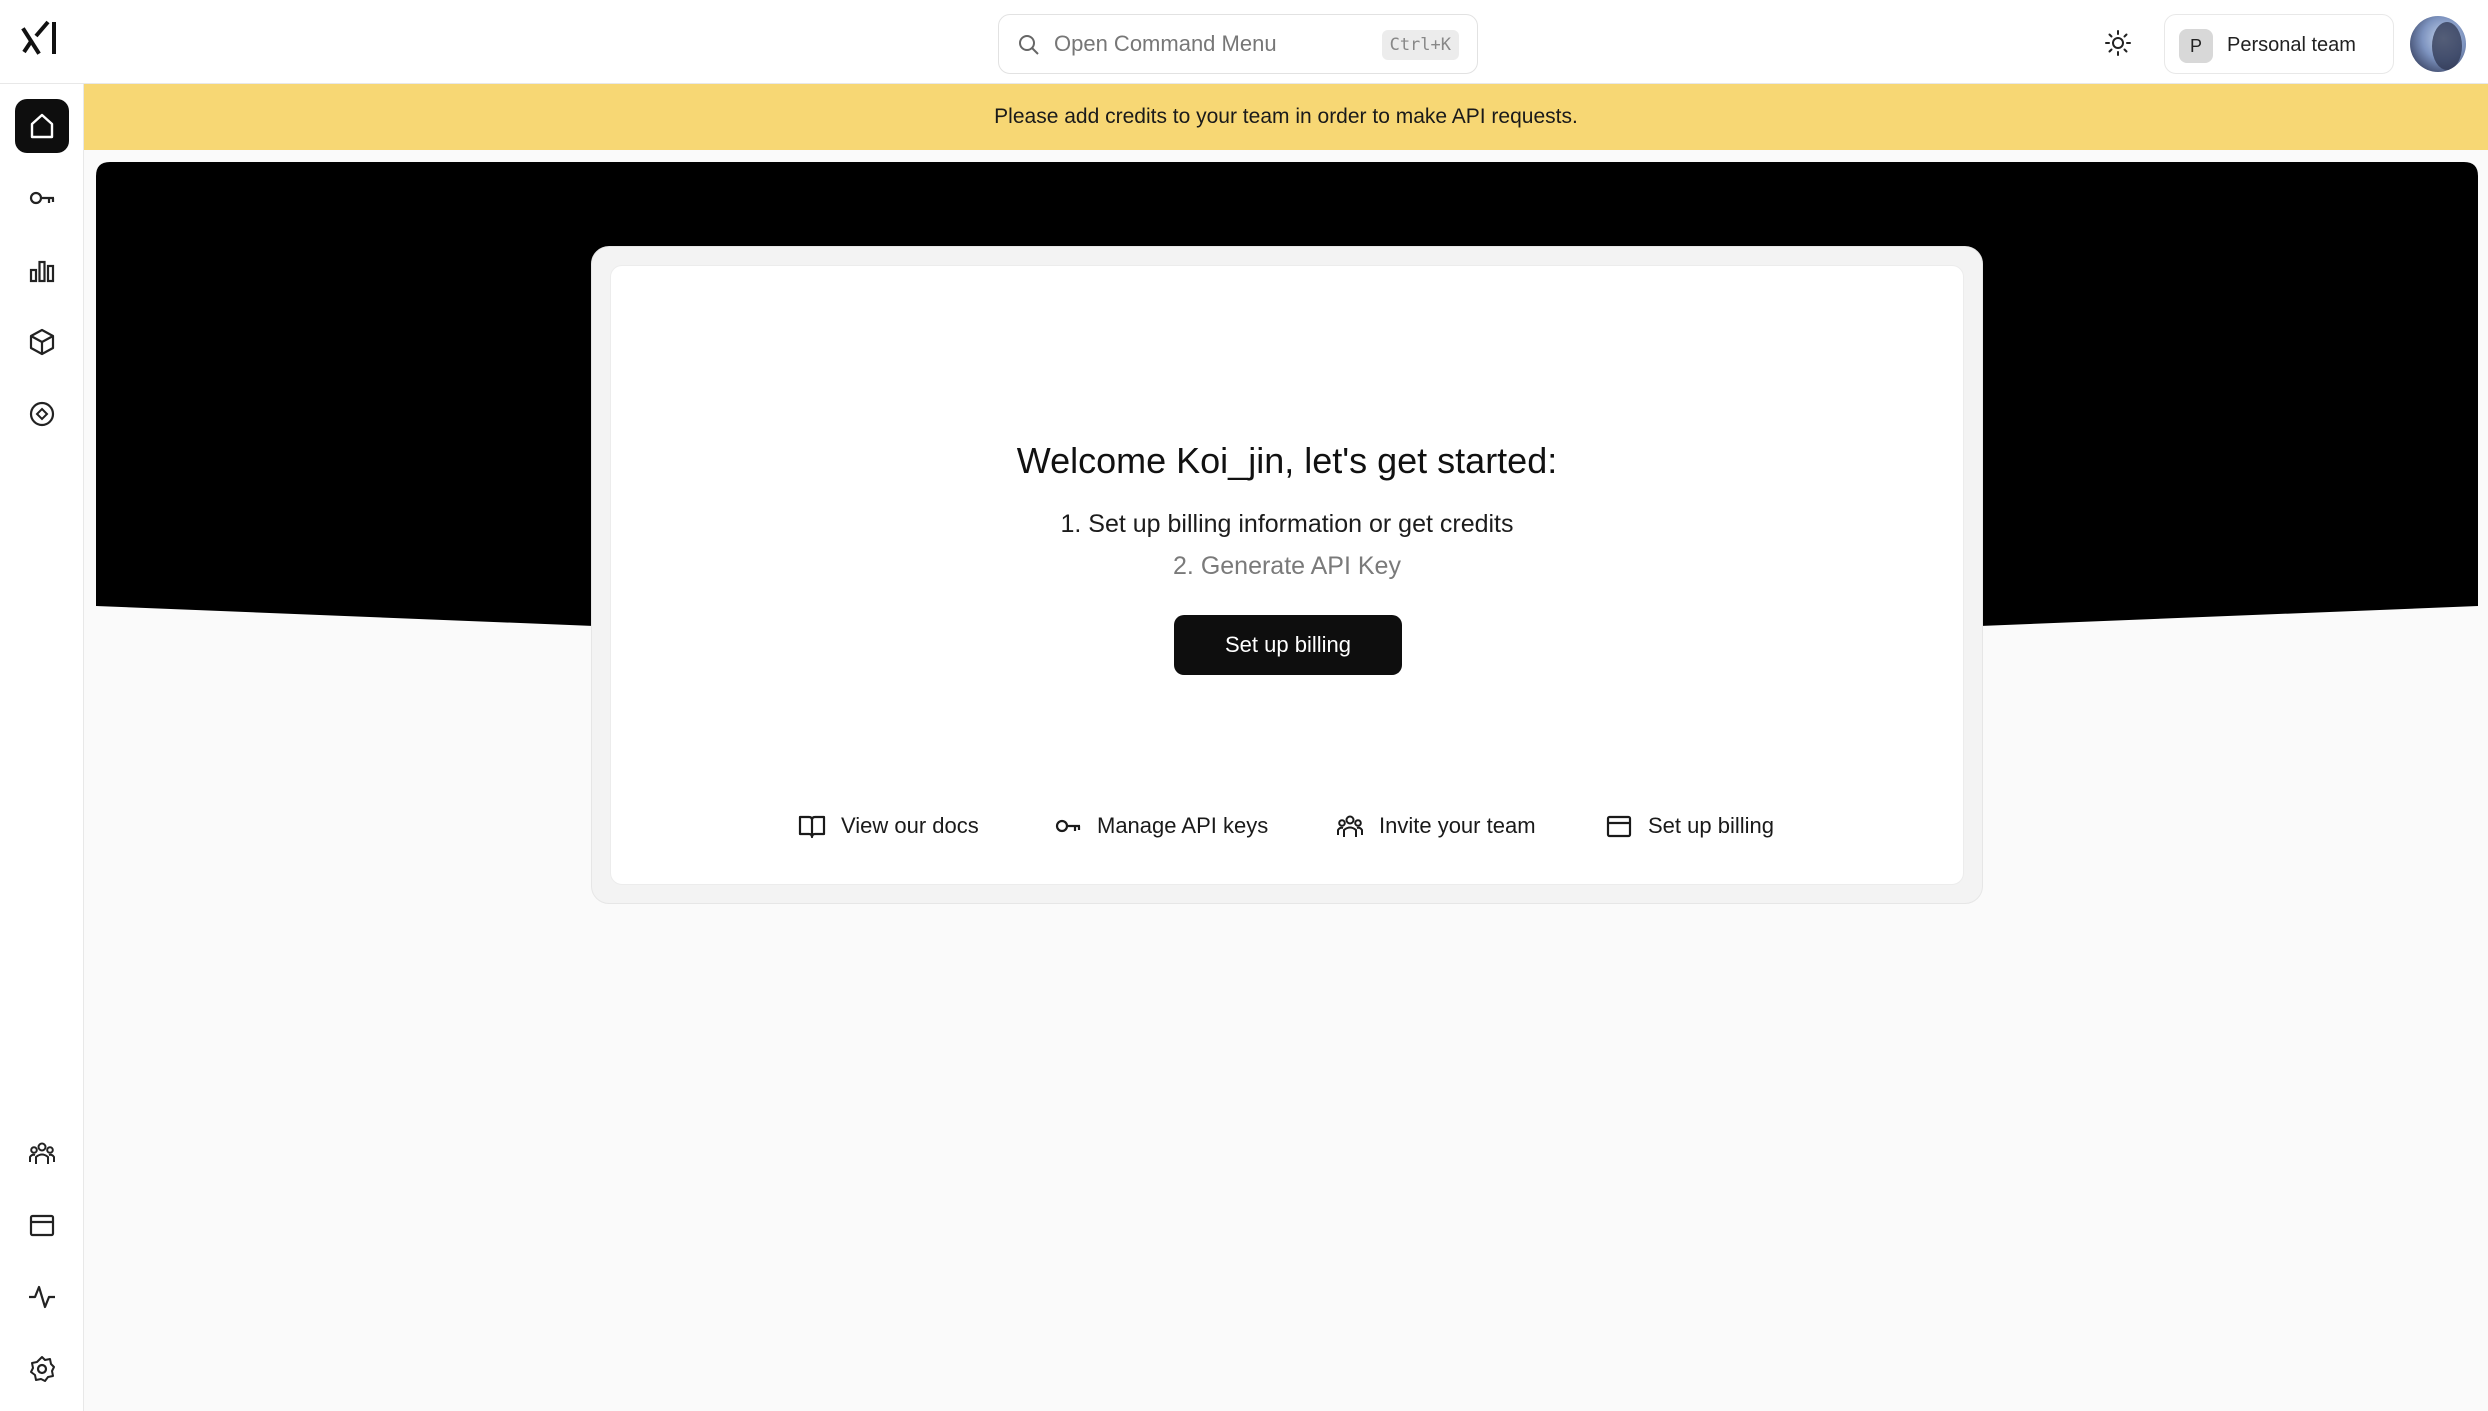  Describe the element at coordinates (812, 827) in the screenshot. I see `book-icon` at that location.